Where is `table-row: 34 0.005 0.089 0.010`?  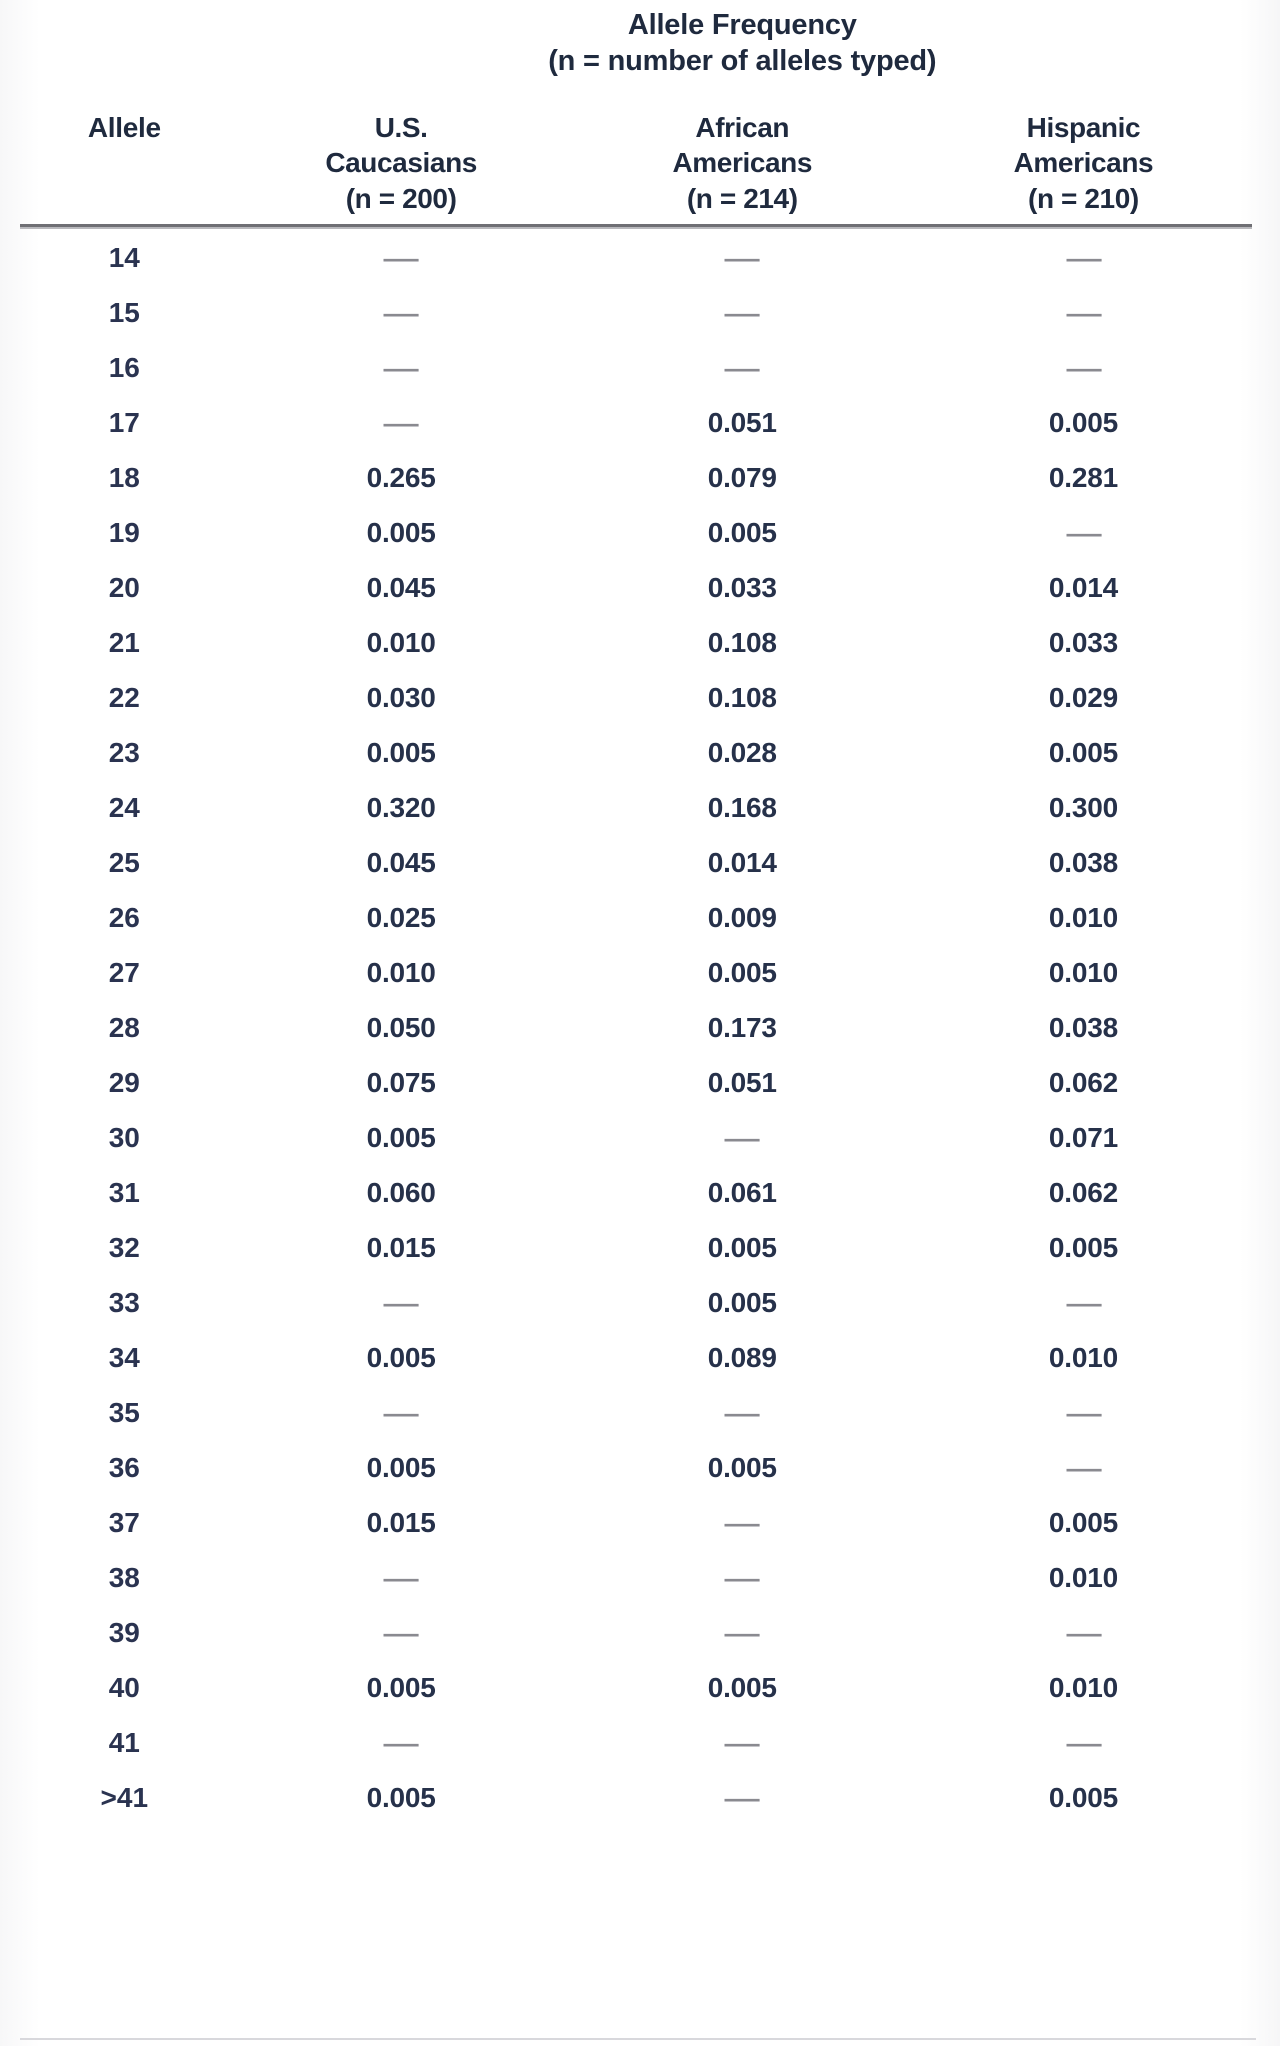 table-row: 34 0.005 0.089 0.010 is located at coordinates (636, 1357).